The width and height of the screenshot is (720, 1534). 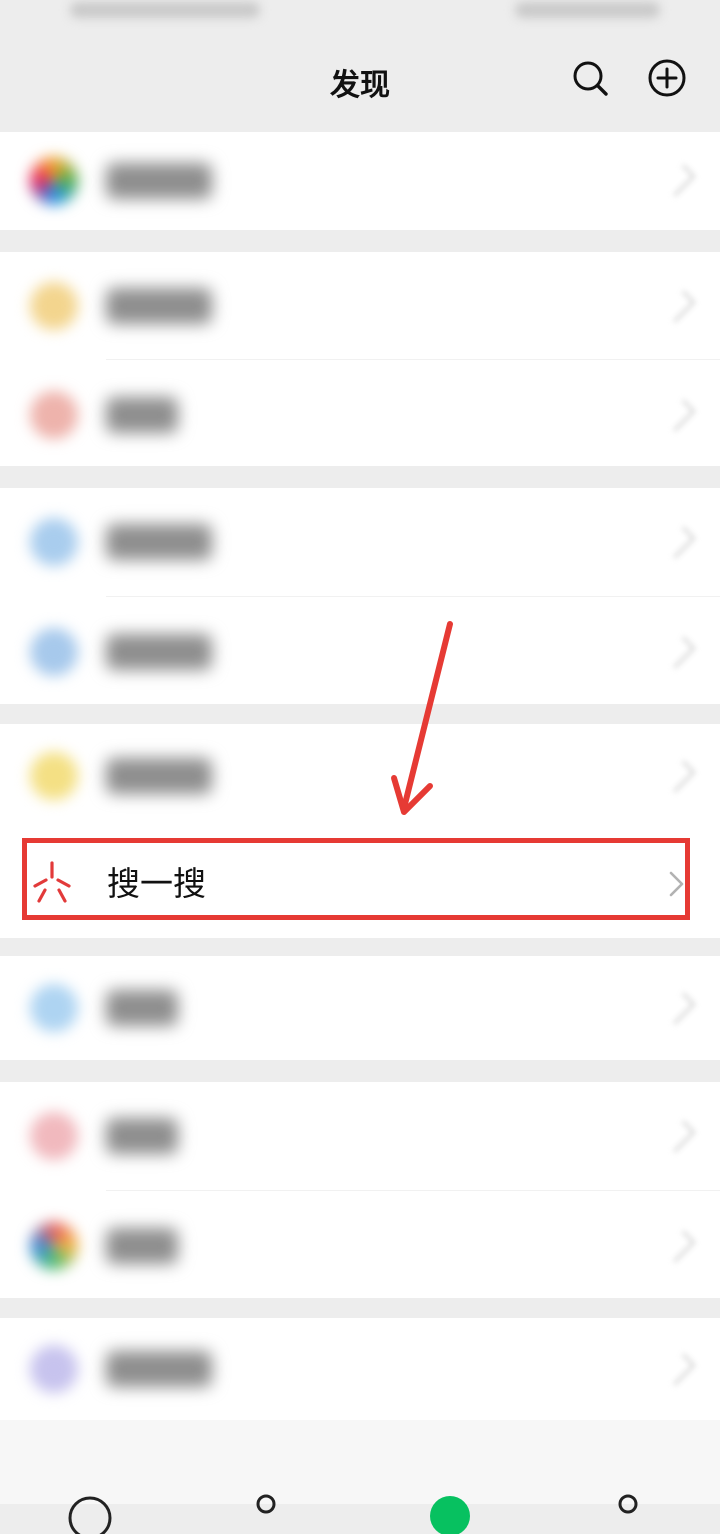 I want to click on page-title: 发现, so click(x=360, y=85).